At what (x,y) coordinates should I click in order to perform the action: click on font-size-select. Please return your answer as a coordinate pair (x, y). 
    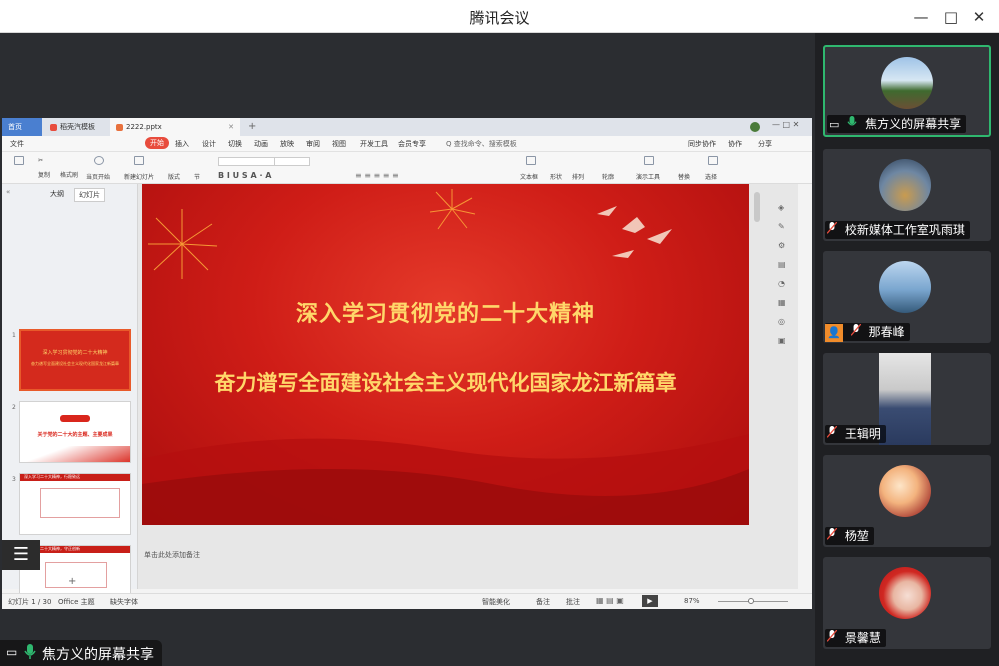
    Looking at the image, I should click on (292, 161).